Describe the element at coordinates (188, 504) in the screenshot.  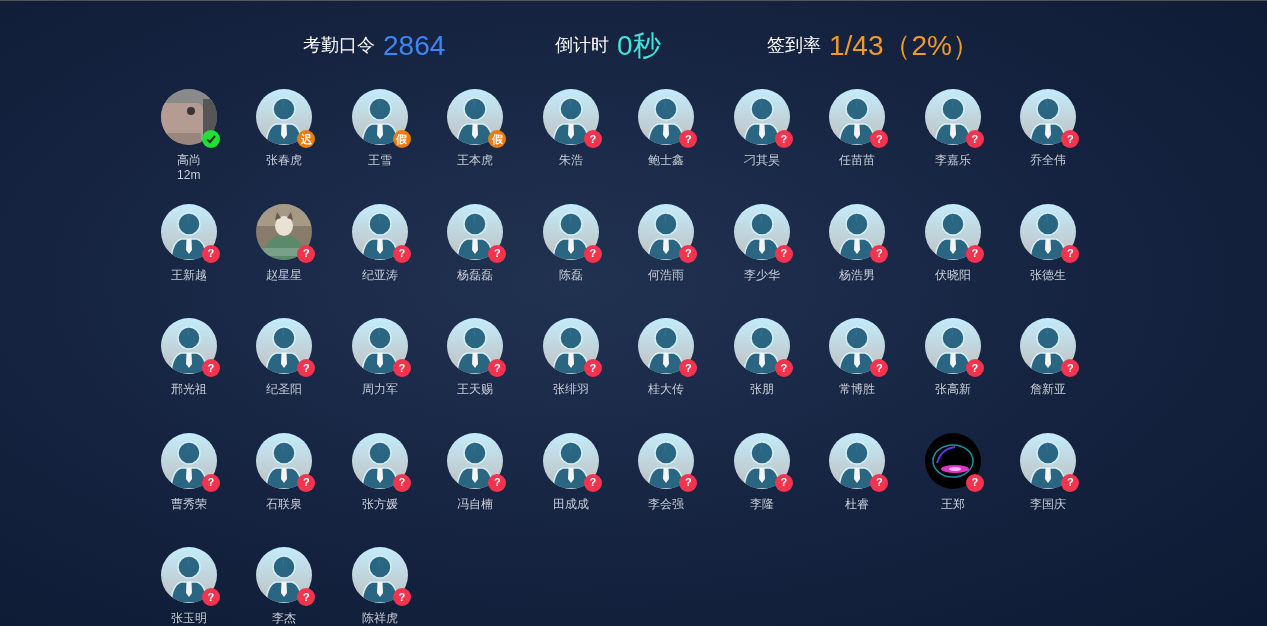
I see `person-name: 曹秀荣` at that location.